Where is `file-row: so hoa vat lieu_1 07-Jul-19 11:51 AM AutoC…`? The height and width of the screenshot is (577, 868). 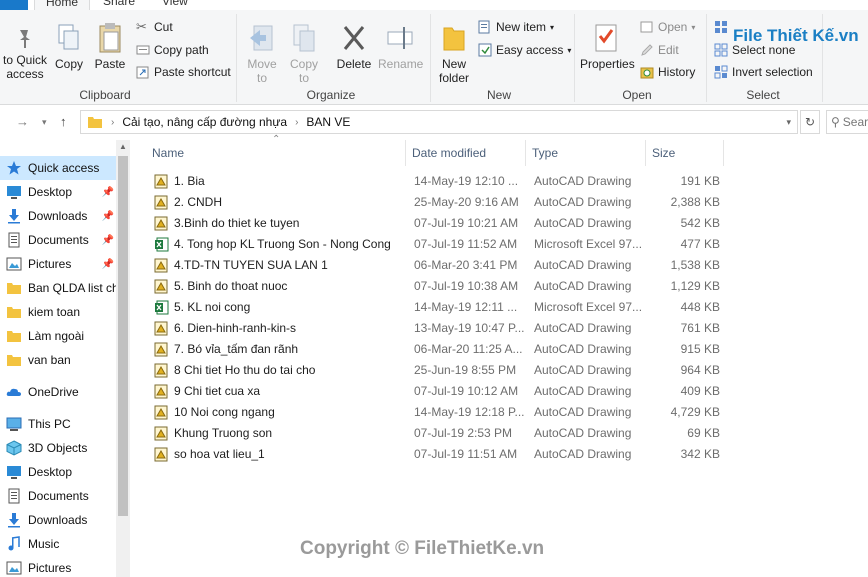 file-row: so hoa vat lieu_1 07-Jul-19 11:51 AM AutoC… is located at coordinates (438, 454).